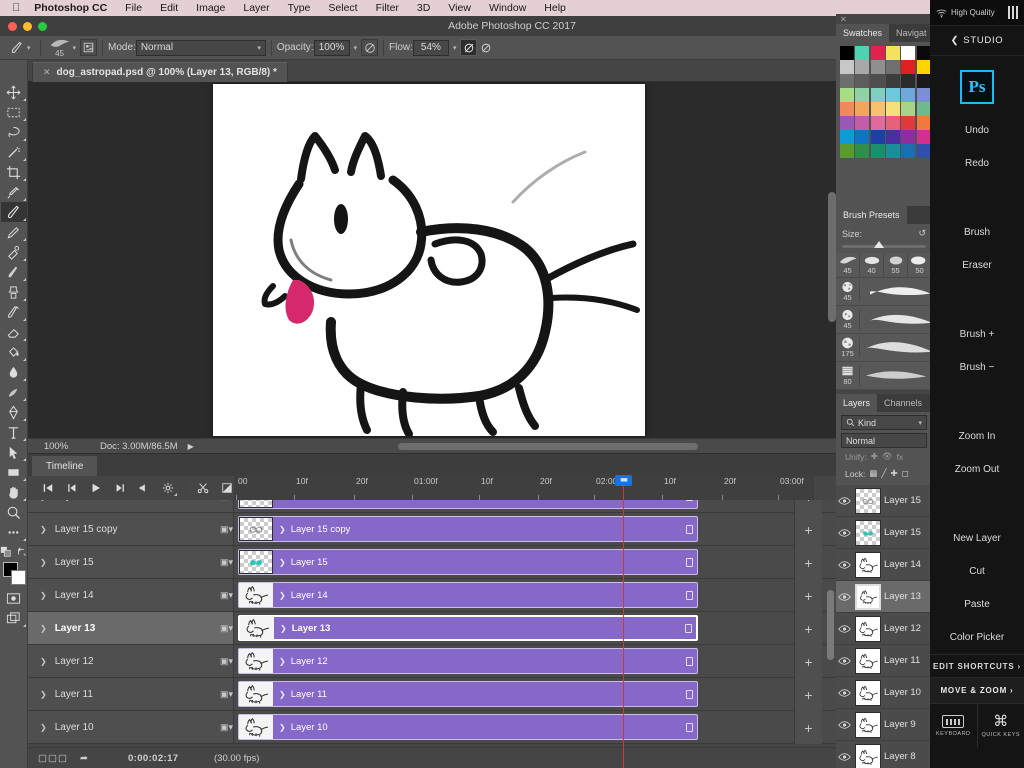  Describe the element at coordinates (226, 661) in the screenshot. I see `keyframe-icon: ▣▾` at that location.